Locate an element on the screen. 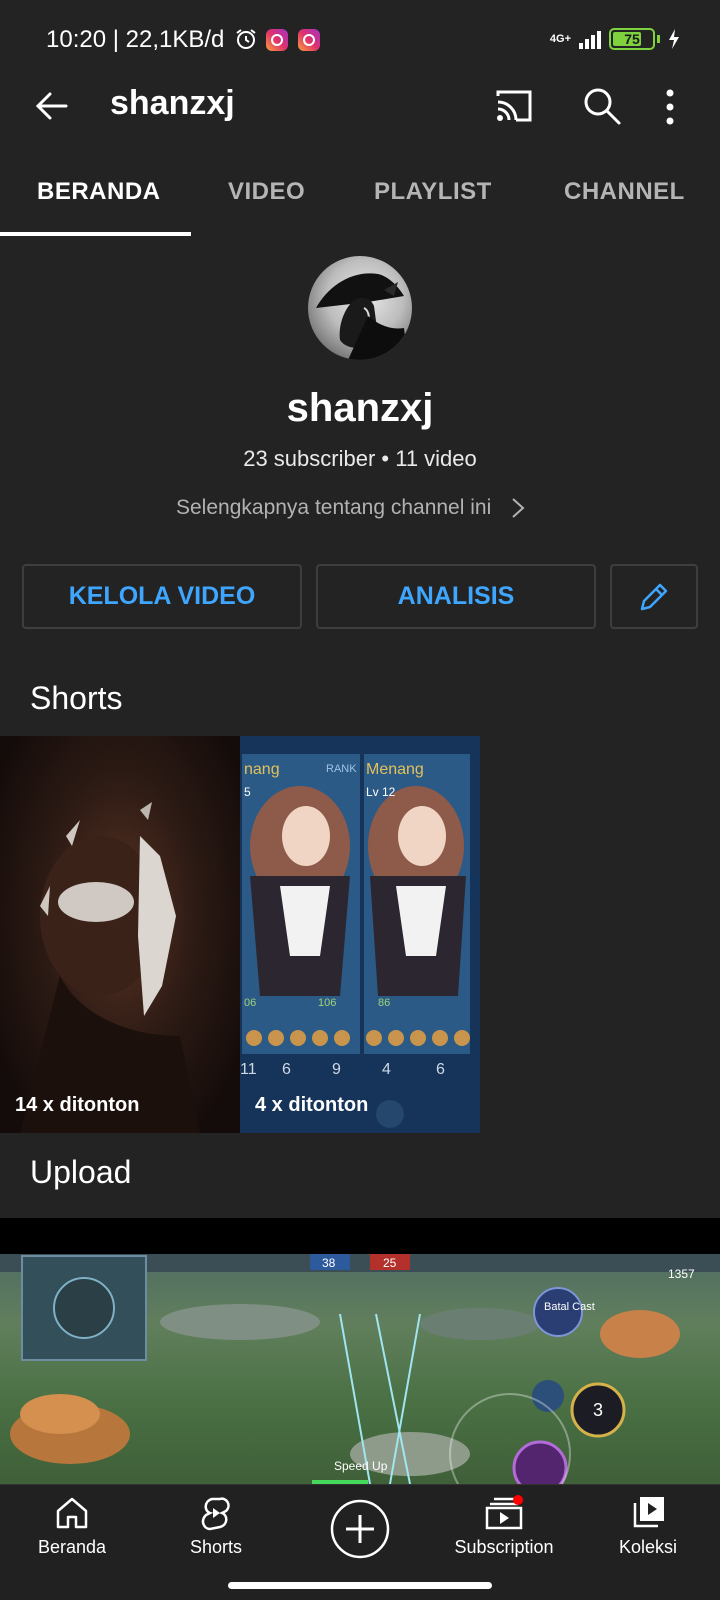 The width and height of the screenshot is (720, 1600). game-level-left: 5 is located at coordinates (247, 792).